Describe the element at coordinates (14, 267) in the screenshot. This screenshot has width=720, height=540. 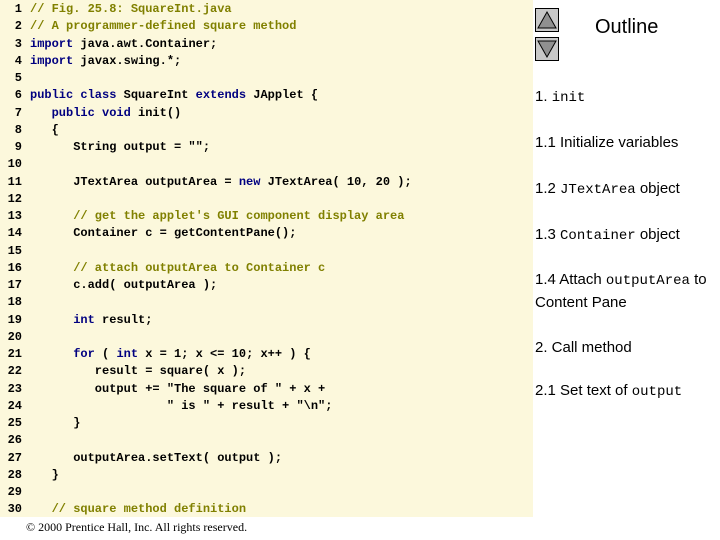
I see `line-number: 16` at that location.